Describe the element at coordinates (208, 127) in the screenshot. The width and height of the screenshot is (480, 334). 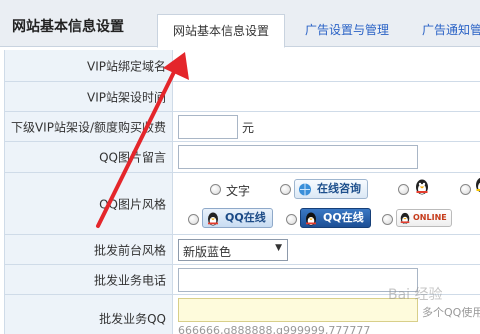
I see `fee-input` at that location.